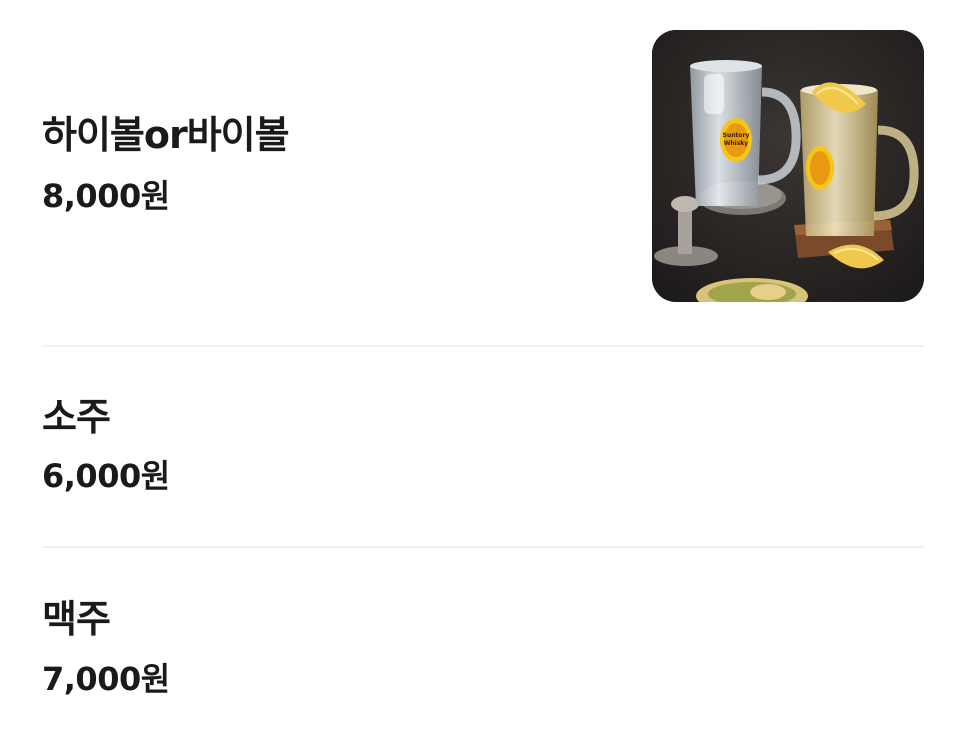  What do you see at coordinates (736, 143) in the screenshot?
I see `label-text-line2: Whisky` at bounding box center [736, 143].